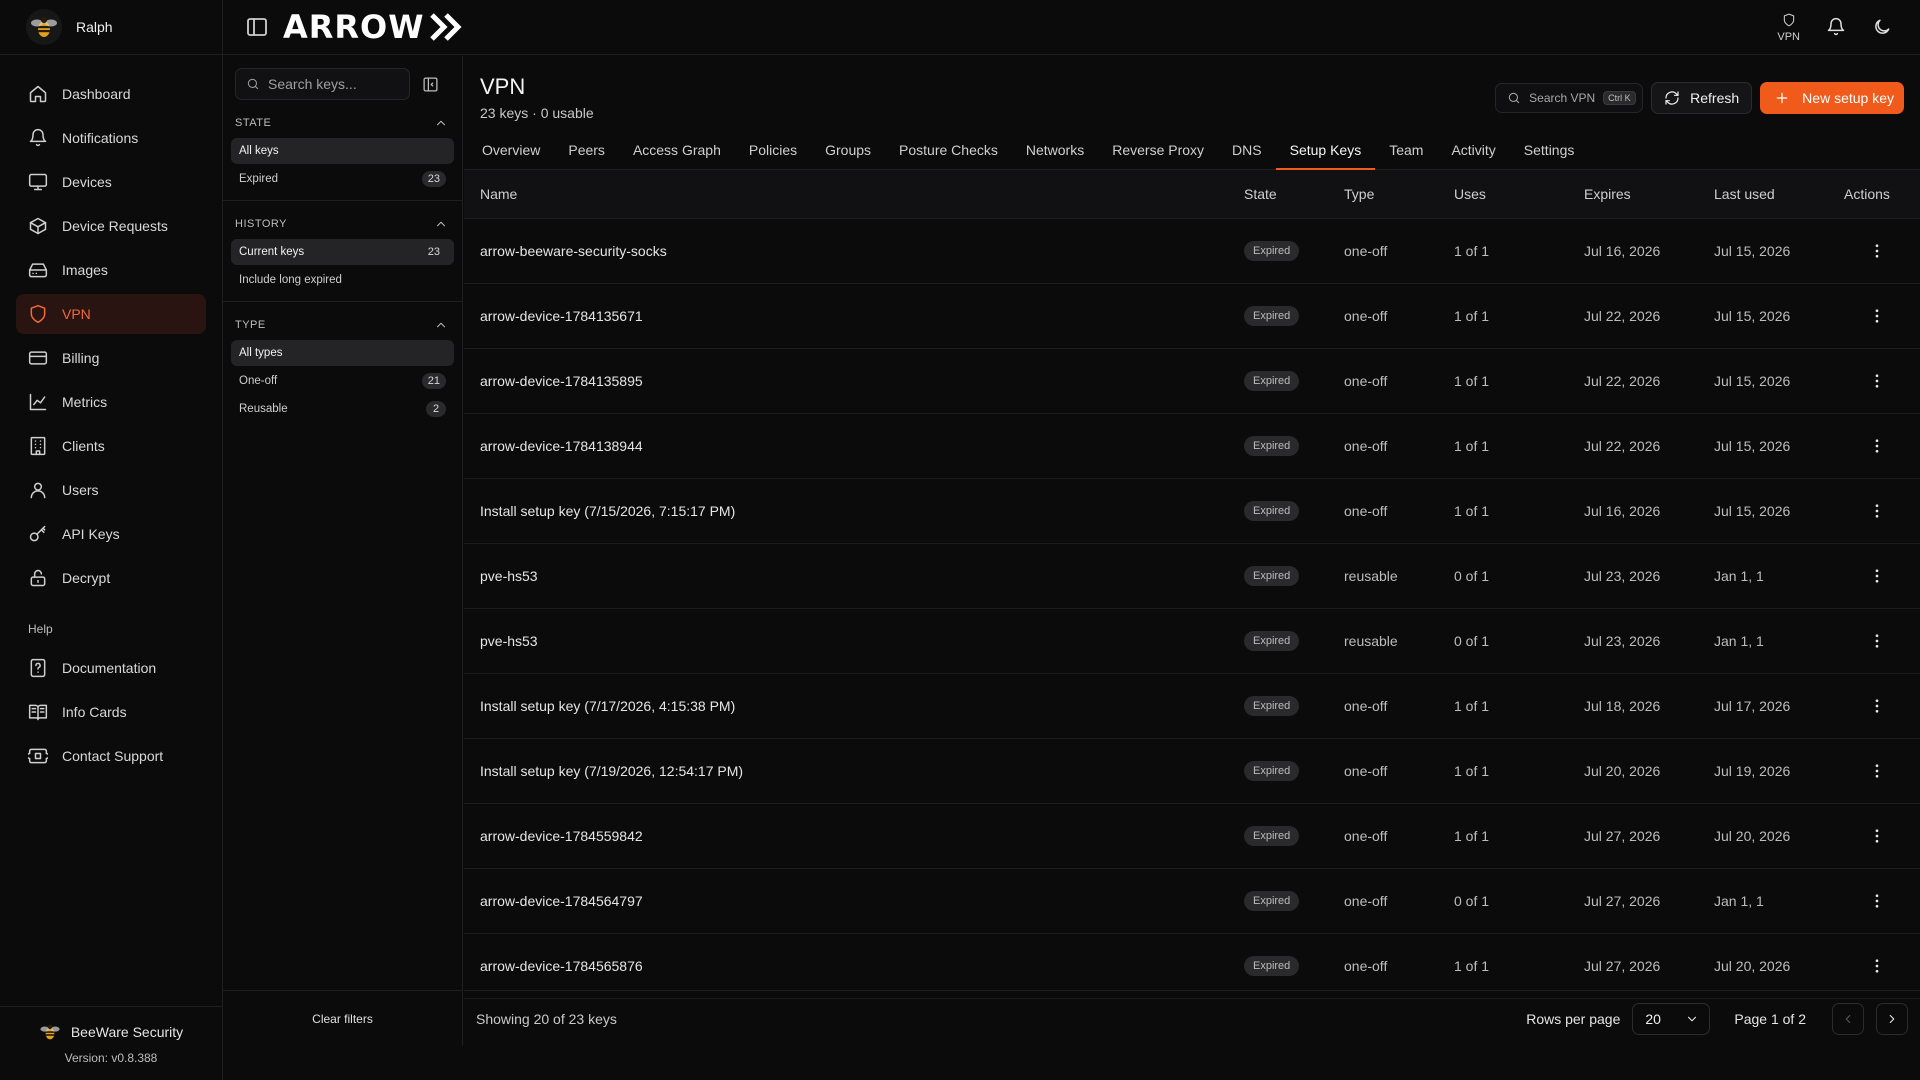 This screenshot has height=1080, width=1920. What do you see at coordinates (511, 153) in the screenshot?
I see `tab-overview: Overview` at bounding box center [511, 153].